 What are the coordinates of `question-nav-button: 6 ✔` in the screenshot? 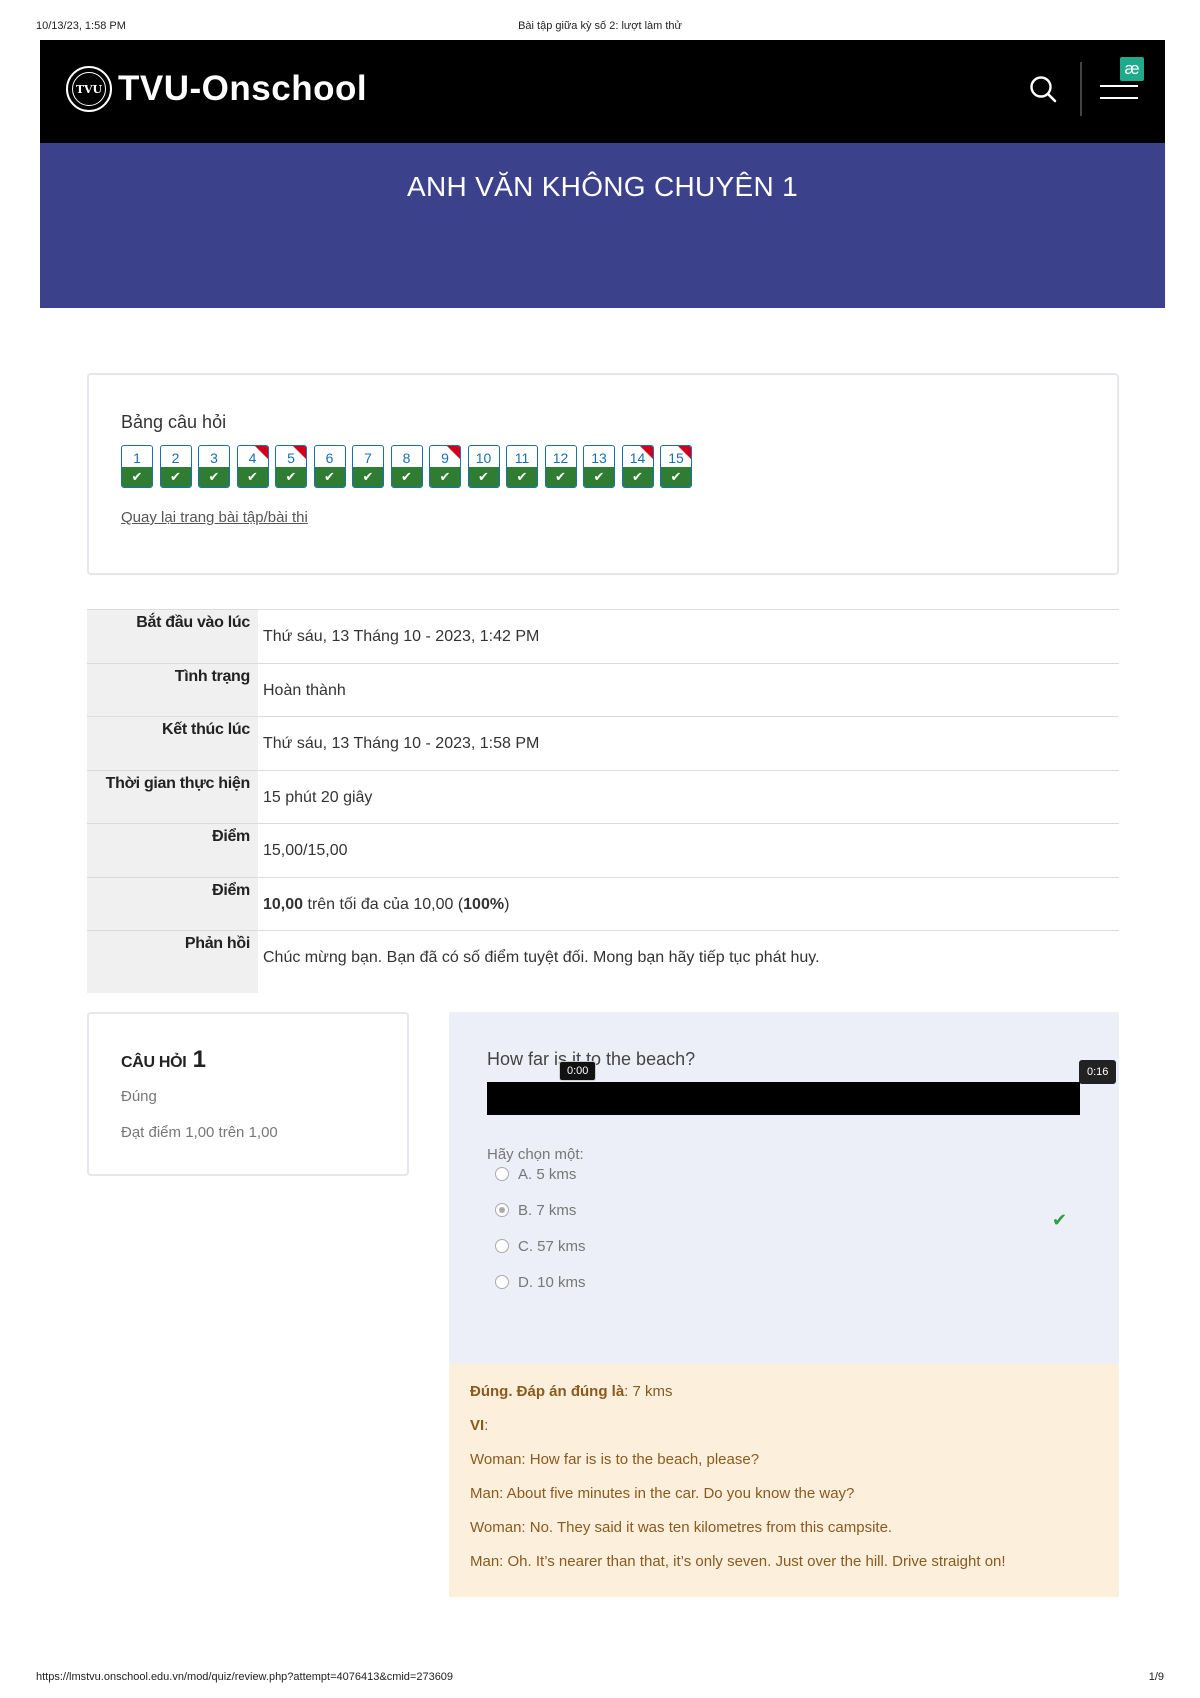 It's located at (329, 466).